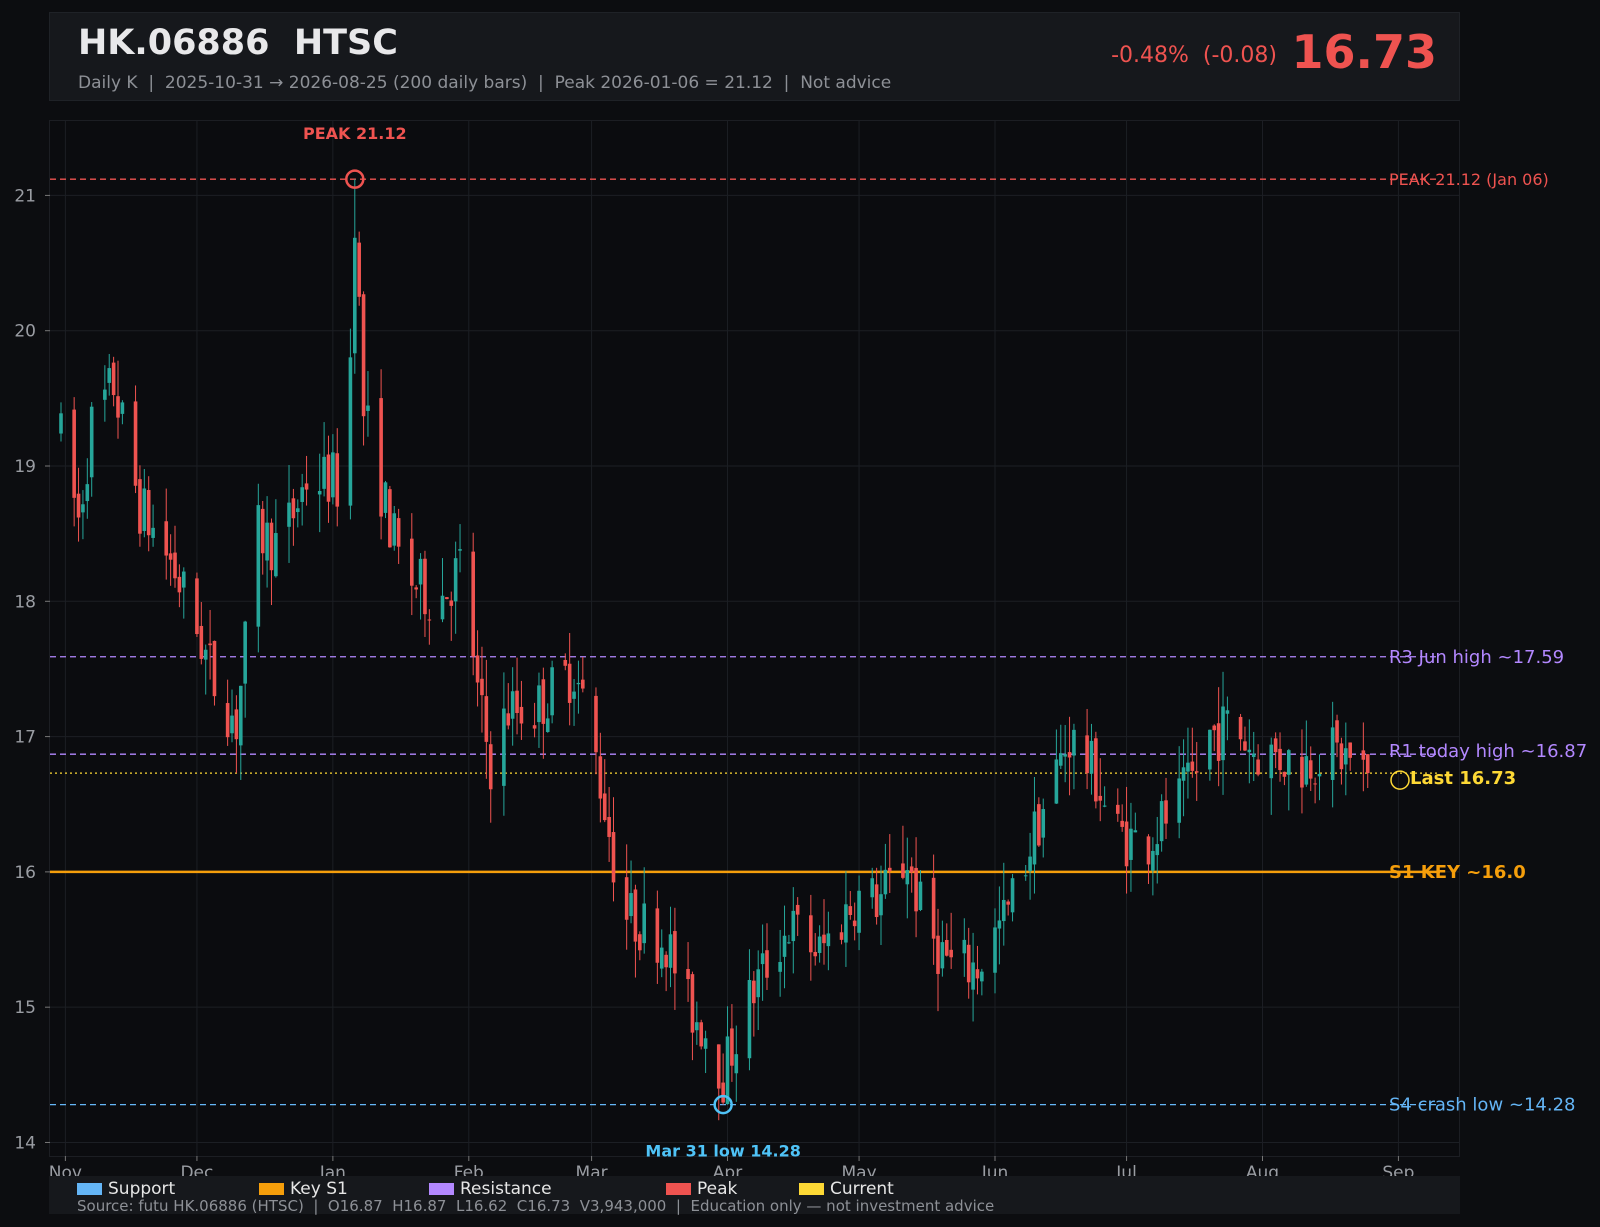  I want to click on legend-key-s1: Key S1, so click(303, 1189).